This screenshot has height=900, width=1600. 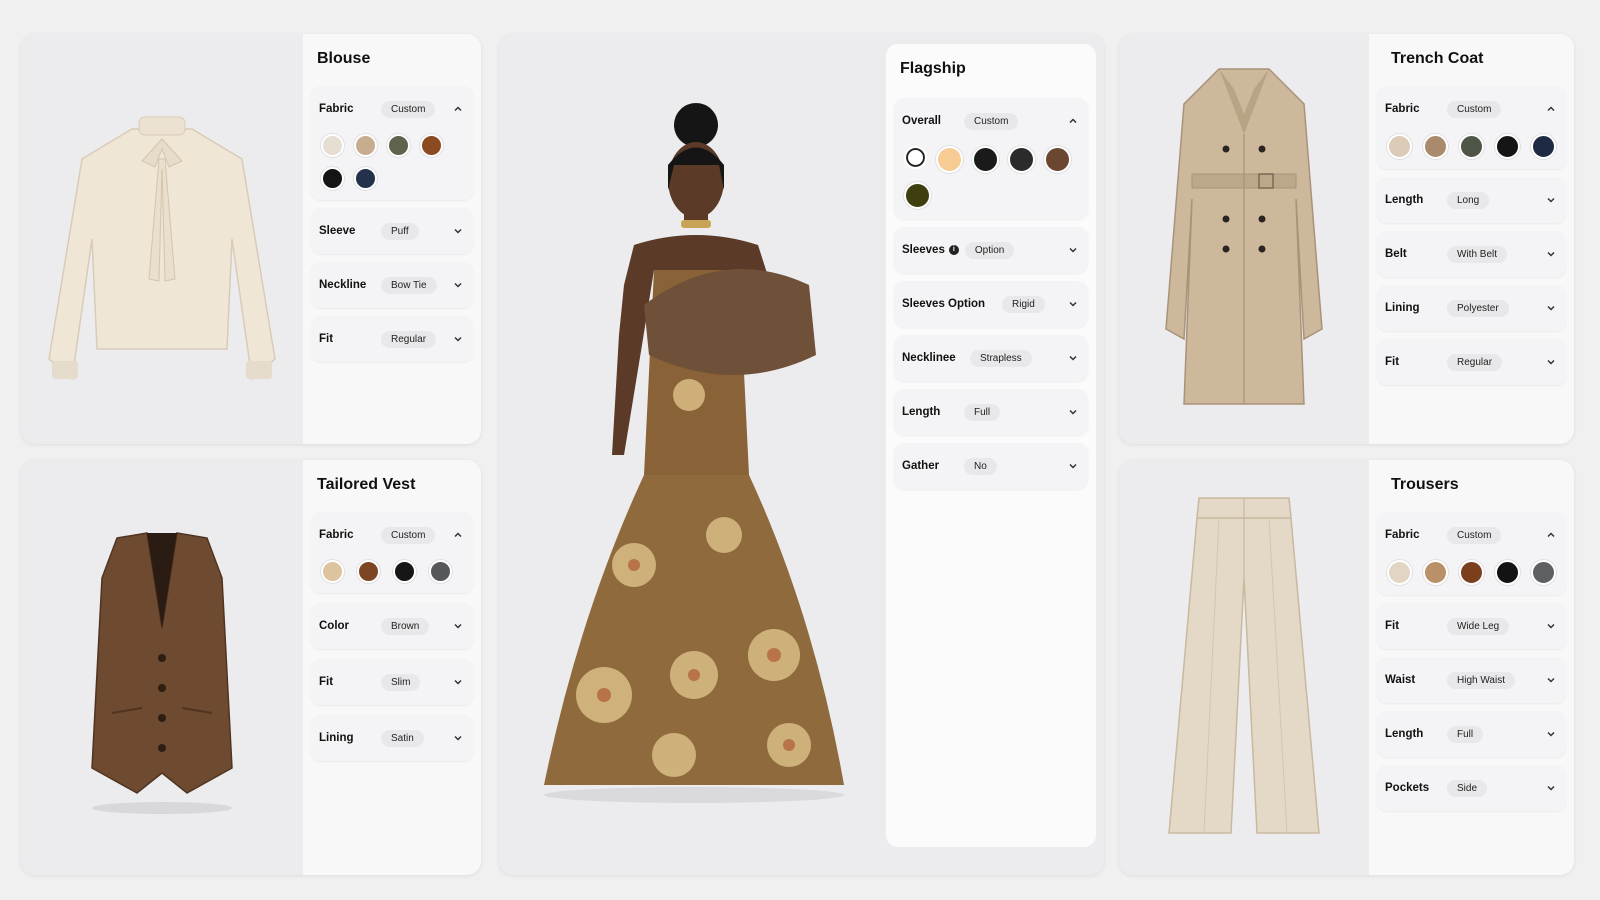 I want to click on neckline-row: Necklinee Strapless, so click(x=991, y=358).